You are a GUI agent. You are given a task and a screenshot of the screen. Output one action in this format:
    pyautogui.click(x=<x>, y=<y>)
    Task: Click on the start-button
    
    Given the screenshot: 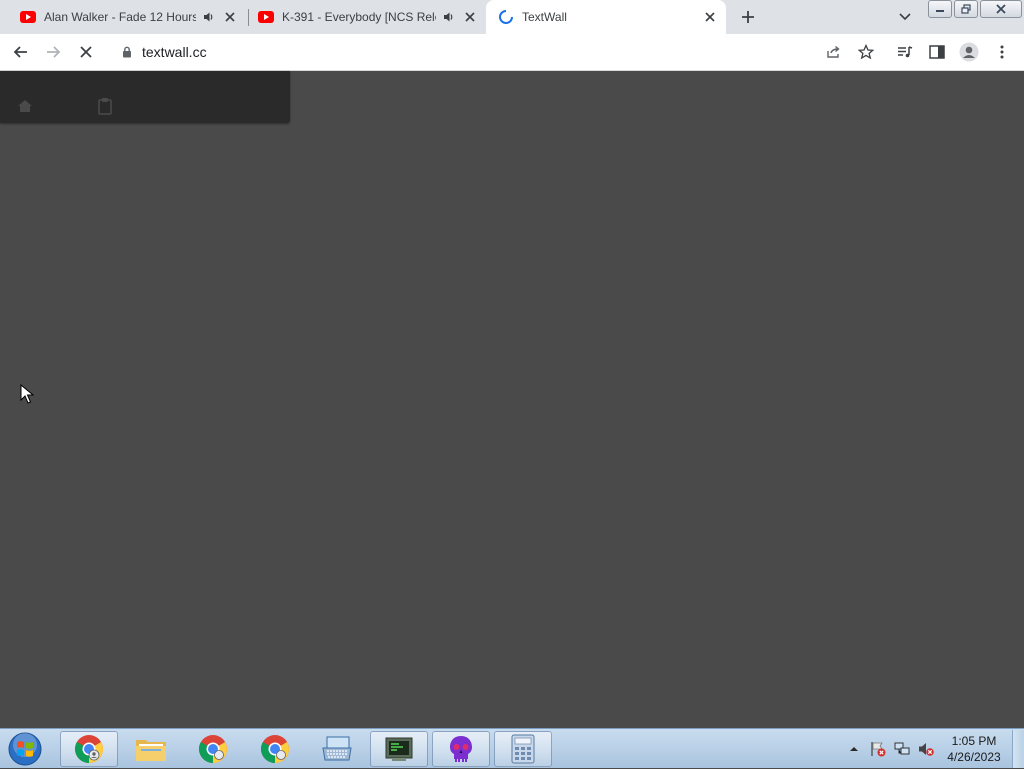 What is the action you would take?
    pyautogui.click(x=25, y=749)
    